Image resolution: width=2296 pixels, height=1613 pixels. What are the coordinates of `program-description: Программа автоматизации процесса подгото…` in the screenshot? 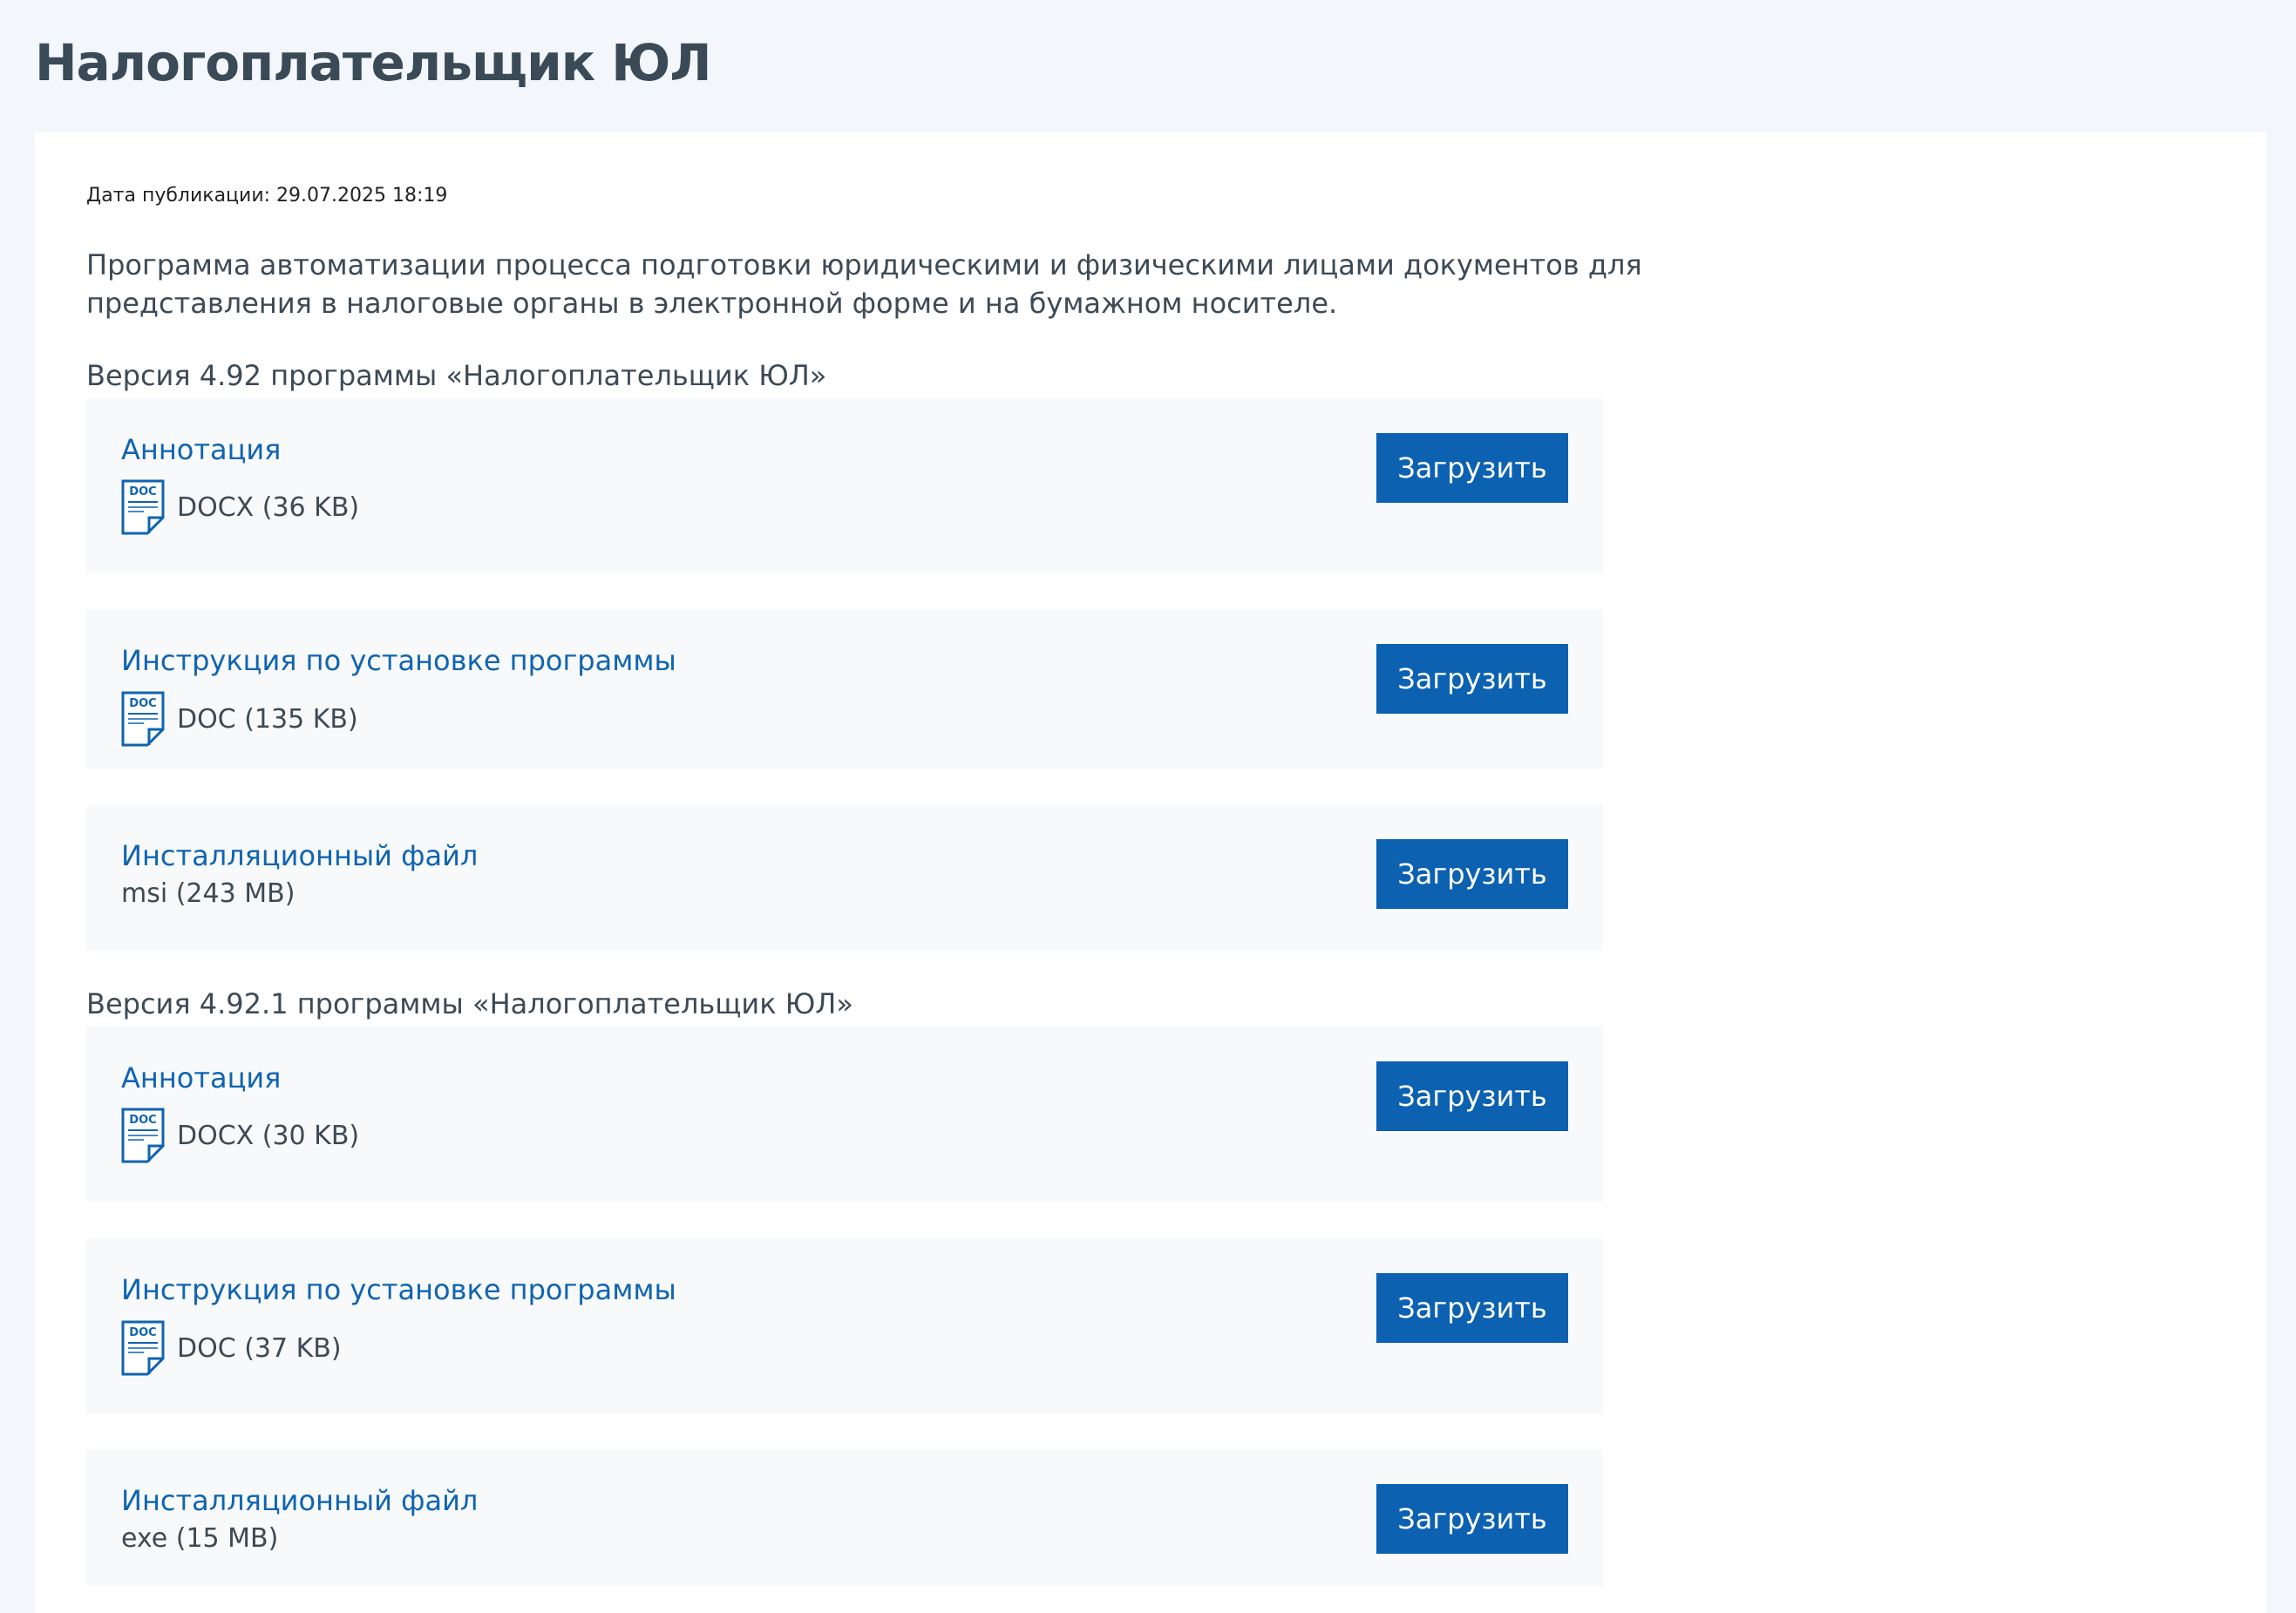 It's located at (864, 284).